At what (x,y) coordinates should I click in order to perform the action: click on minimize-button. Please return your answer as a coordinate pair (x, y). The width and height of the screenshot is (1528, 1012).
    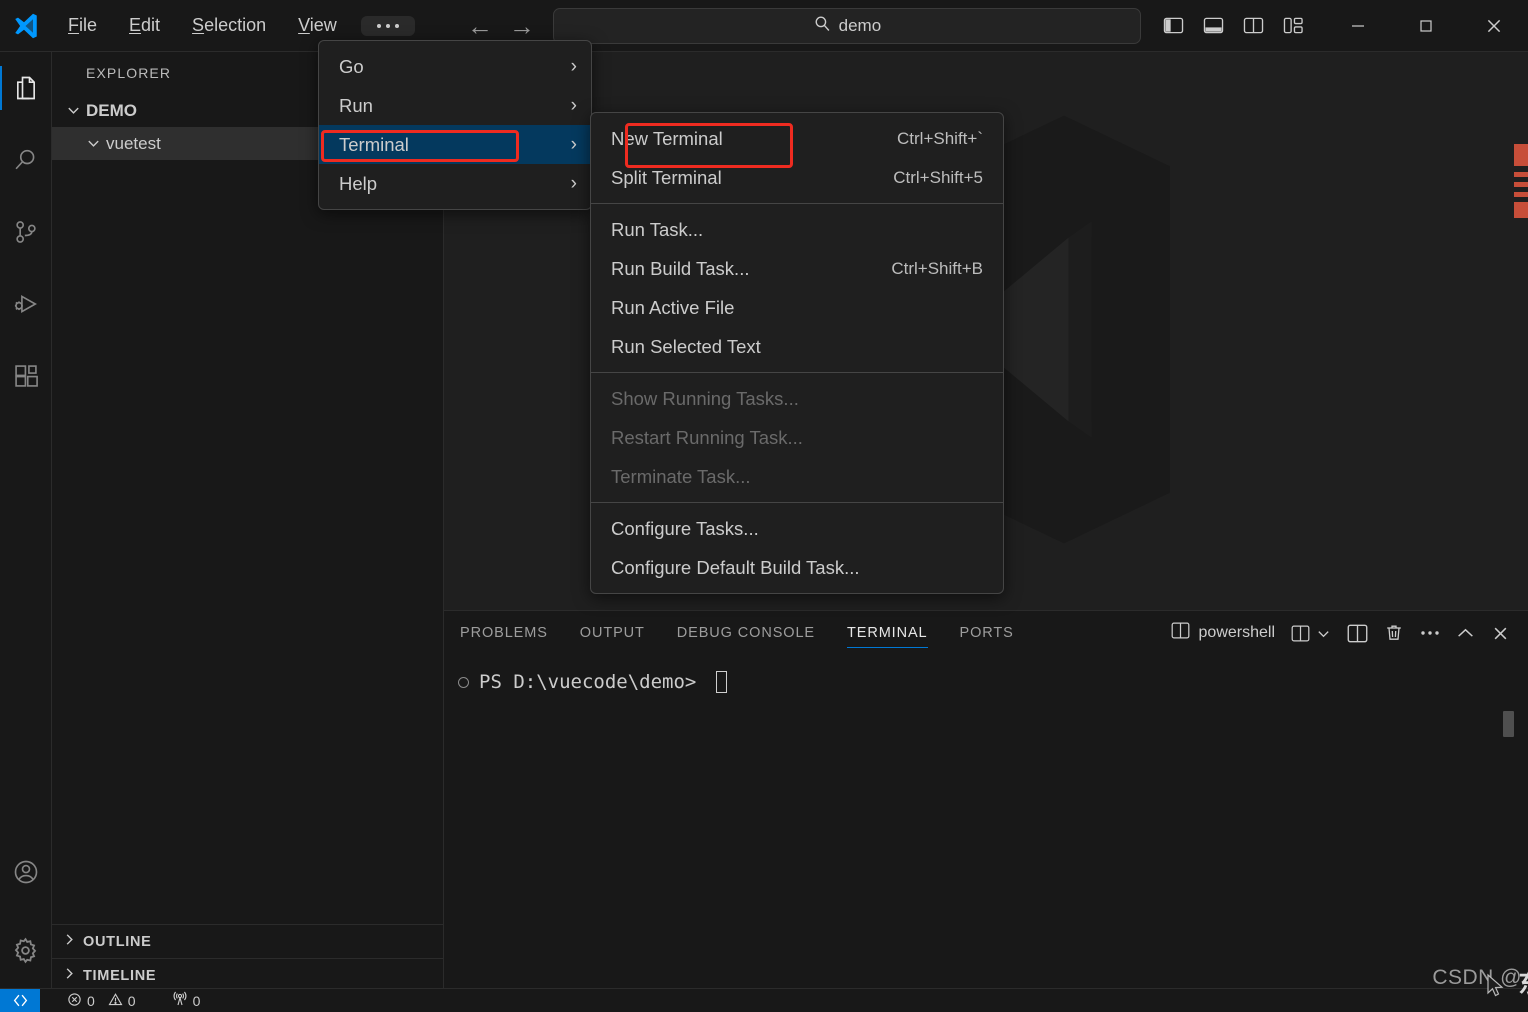
    Looking at the image, I should click on (1358, 26).